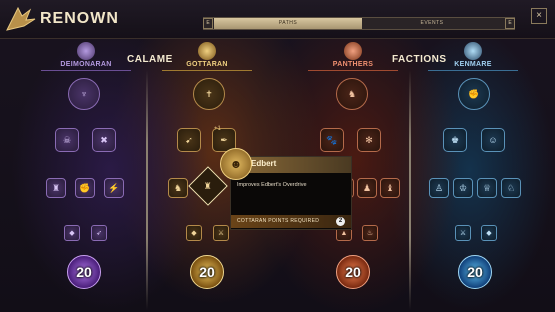 The height and width of the screenshot is (312, 555). I want to click on helm-selected-icon: ♜, so click(208, 185).